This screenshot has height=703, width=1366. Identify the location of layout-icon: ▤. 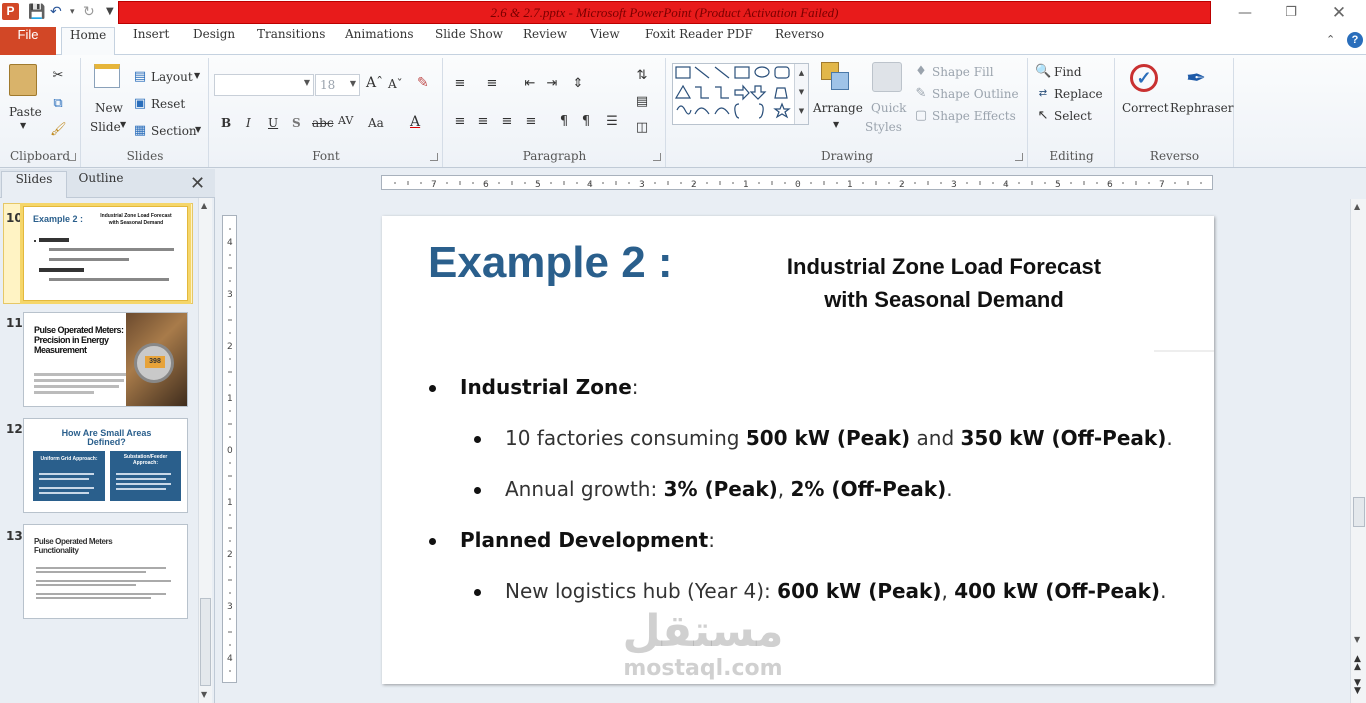
(140, 77).